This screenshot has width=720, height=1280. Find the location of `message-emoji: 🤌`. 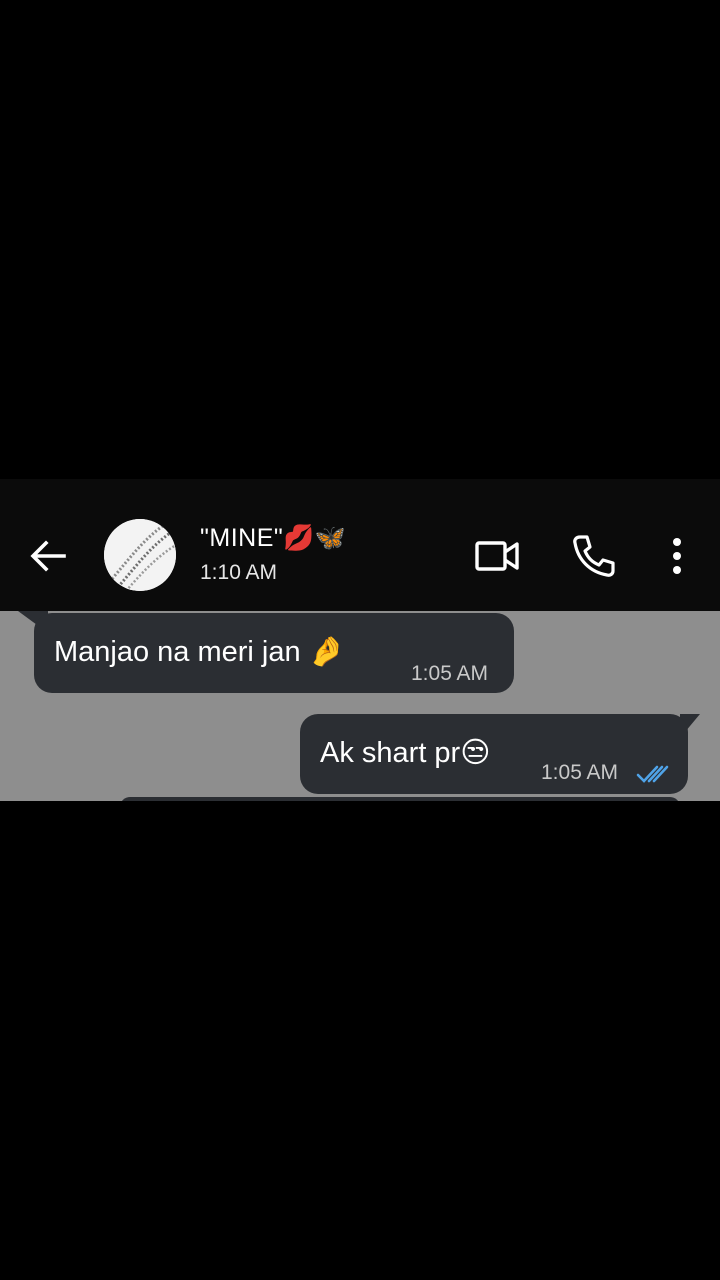

message-emoji: 🤌 is located at coordinates (326, 651).